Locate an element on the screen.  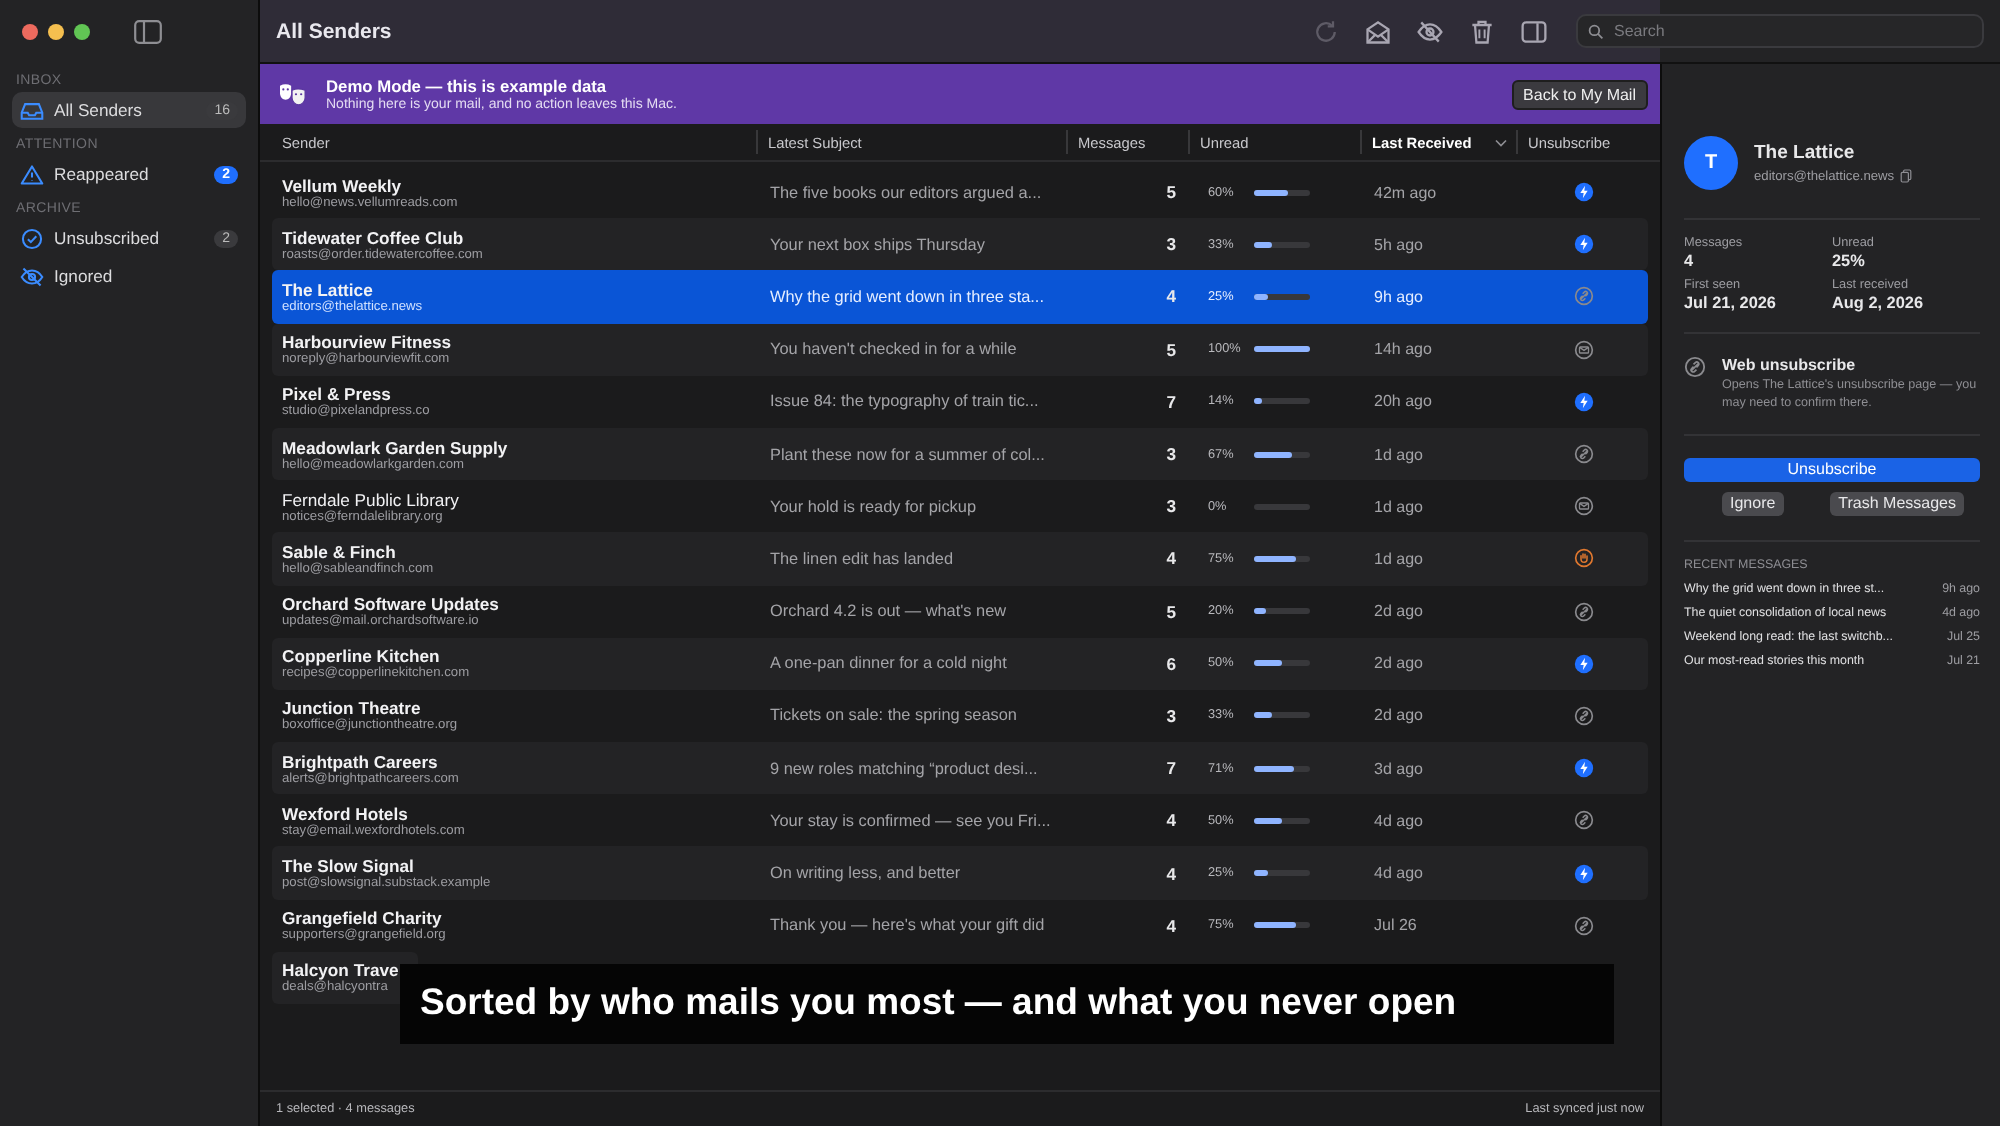
eye-slash-icon is located at coordinates (32, 276).